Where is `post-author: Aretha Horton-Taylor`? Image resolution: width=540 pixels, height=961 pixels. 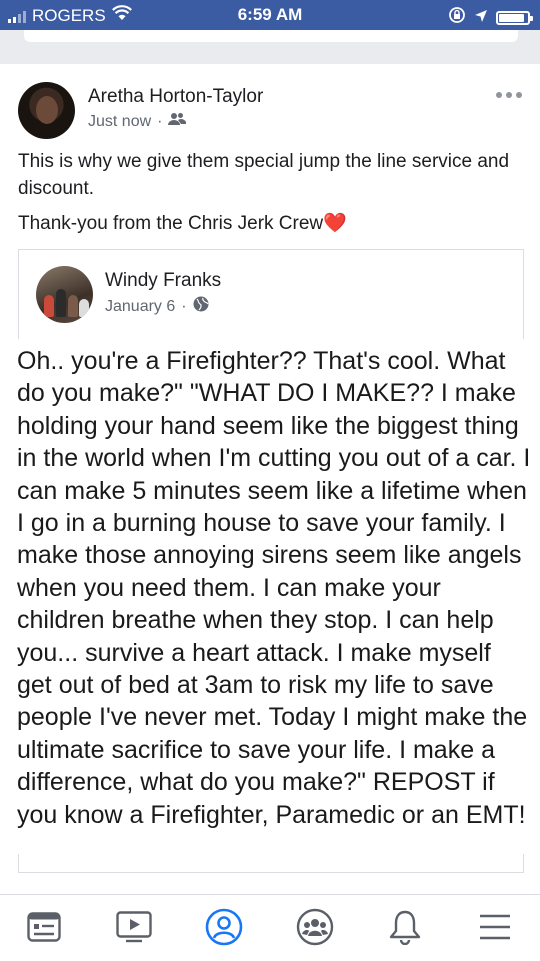 post-author: Aretha Horton-Taylor is located at coordinates (175, 97).